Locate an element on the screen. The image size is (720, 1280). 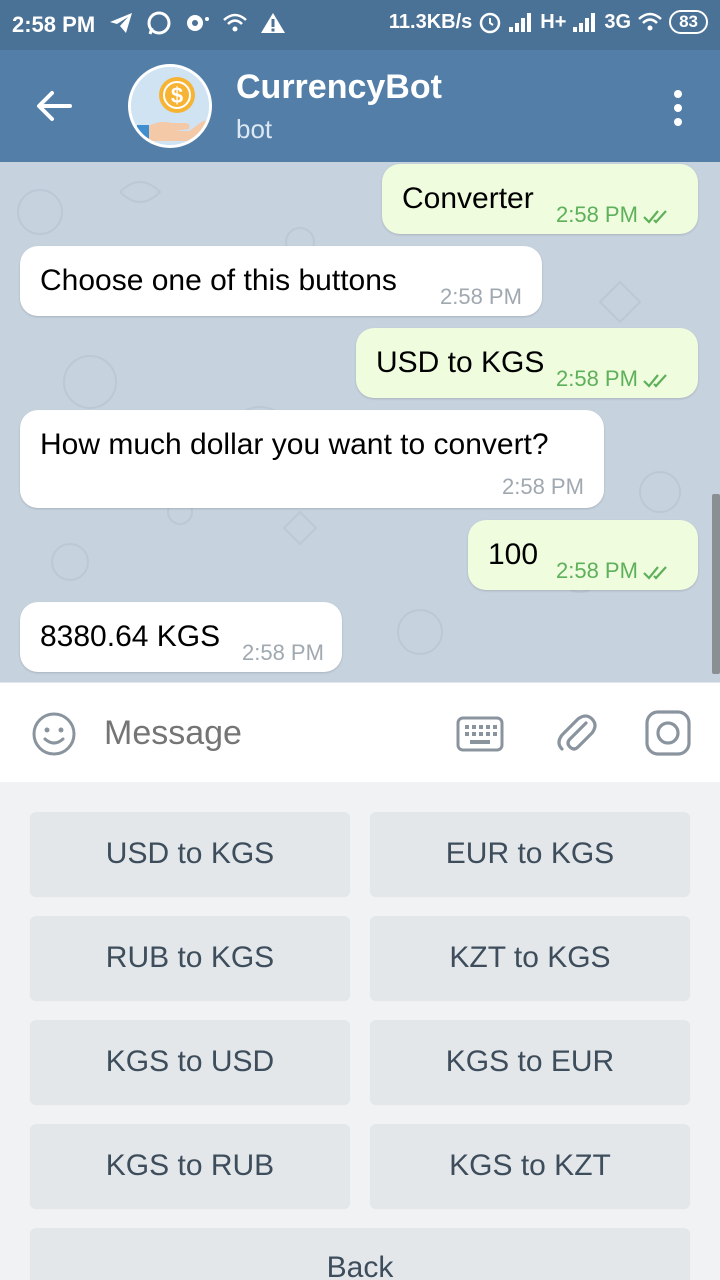
status-time: 2:58 PM is located at coordinates (54, 24).